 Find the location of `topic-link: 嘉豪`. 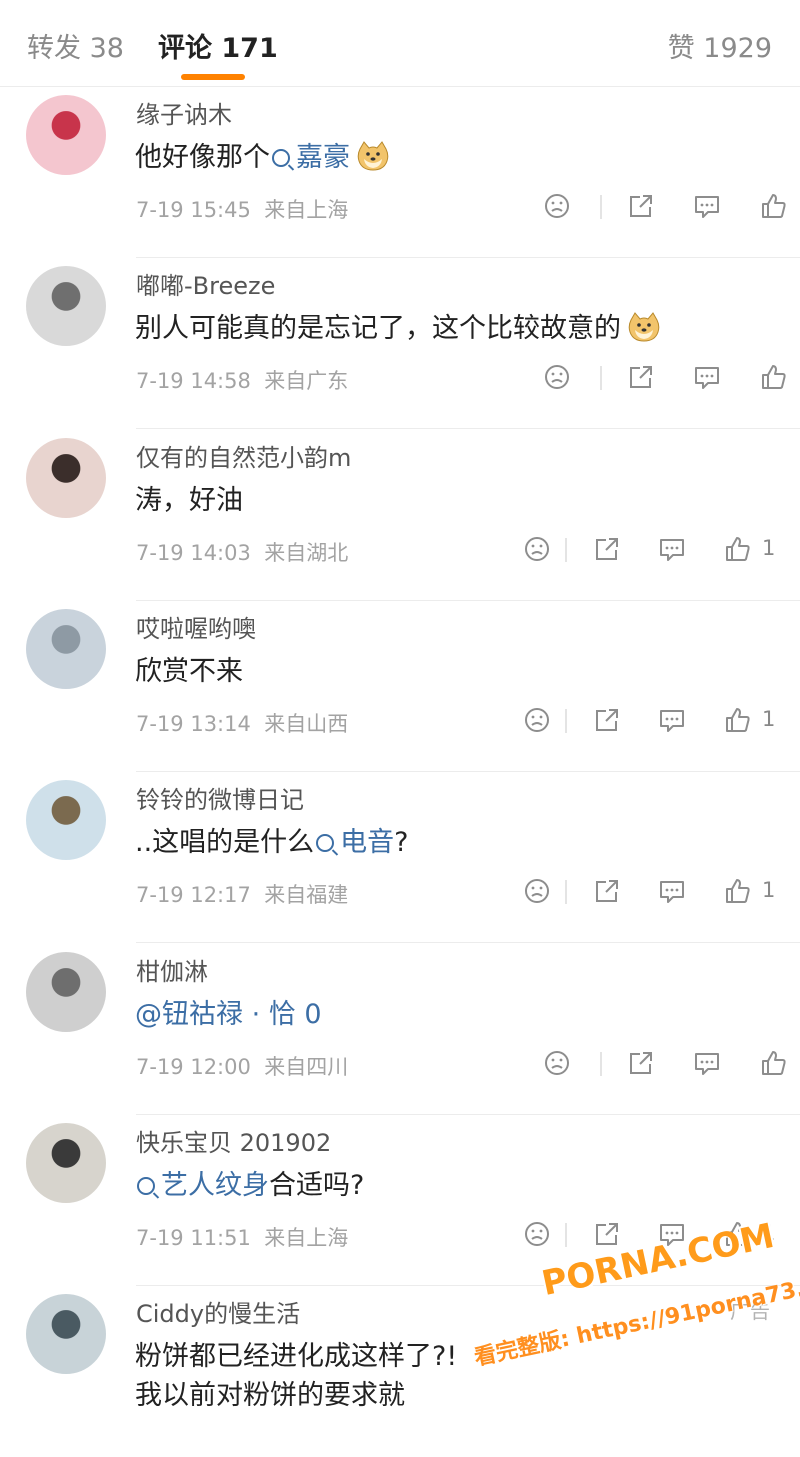

topic-link: 嘉豪 is located at coordinates (310, 157).